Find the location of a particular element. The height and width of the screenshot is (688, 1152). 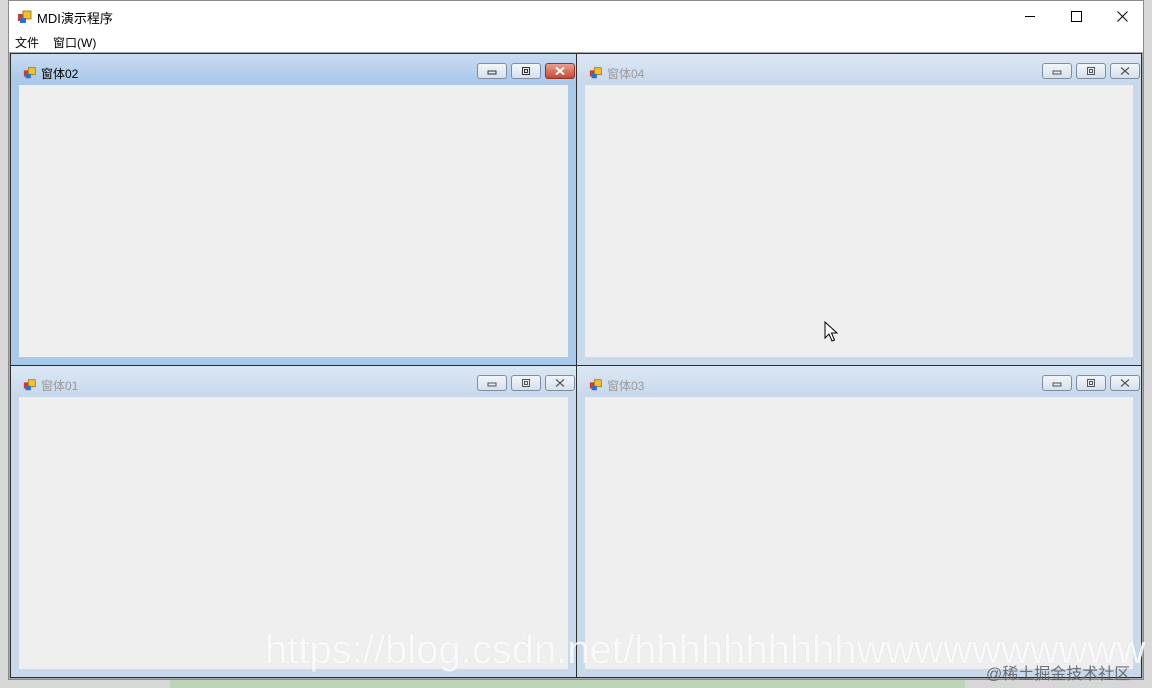

maximize-button is located at coordinates (1076, 16).